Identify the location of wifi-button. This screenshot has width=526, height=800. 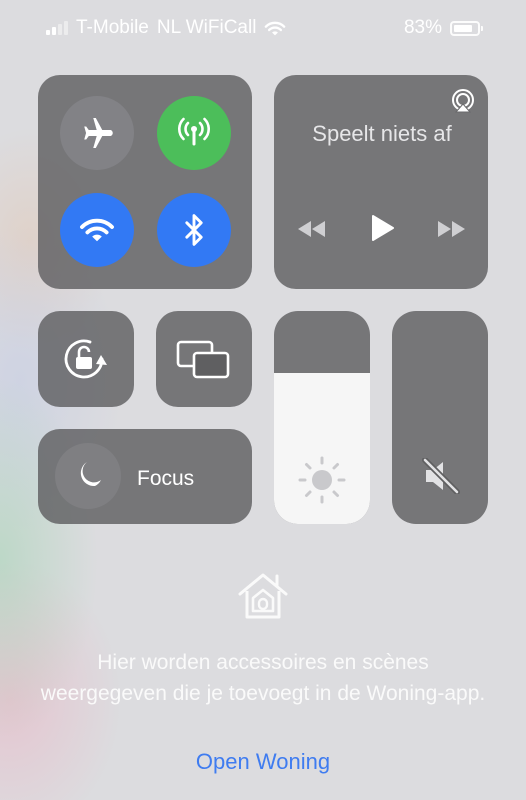
(97, 230).